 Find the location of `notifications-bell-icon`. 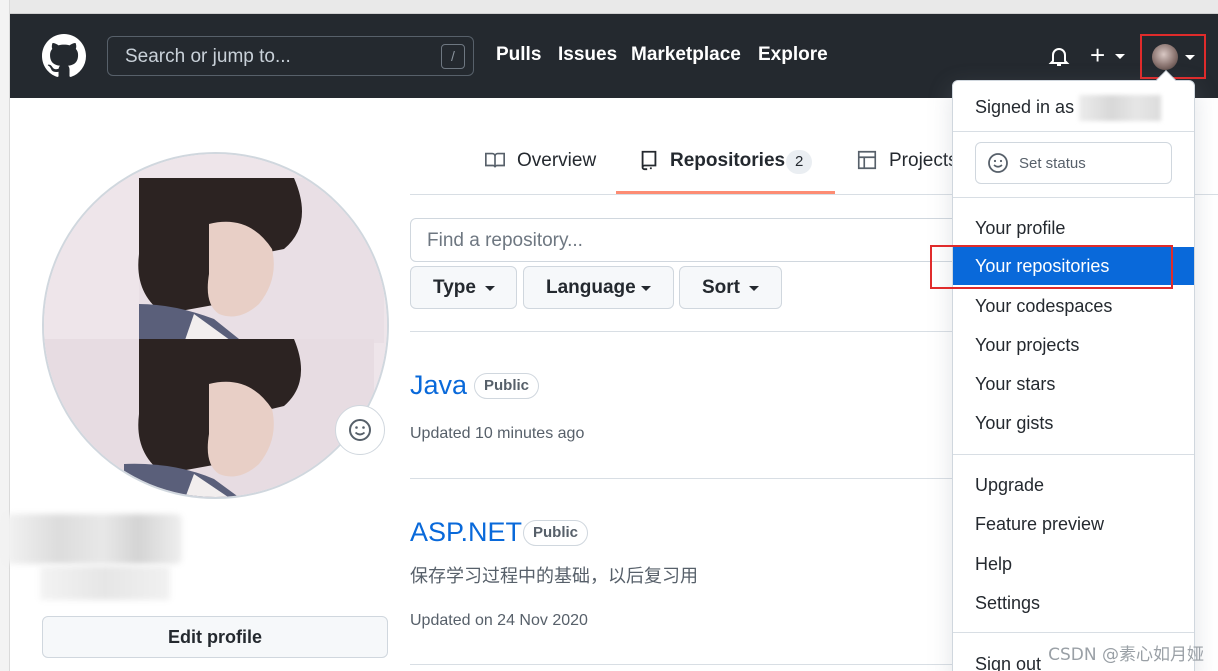

notifications-bell-icon is located at coordinates (1059, 56).